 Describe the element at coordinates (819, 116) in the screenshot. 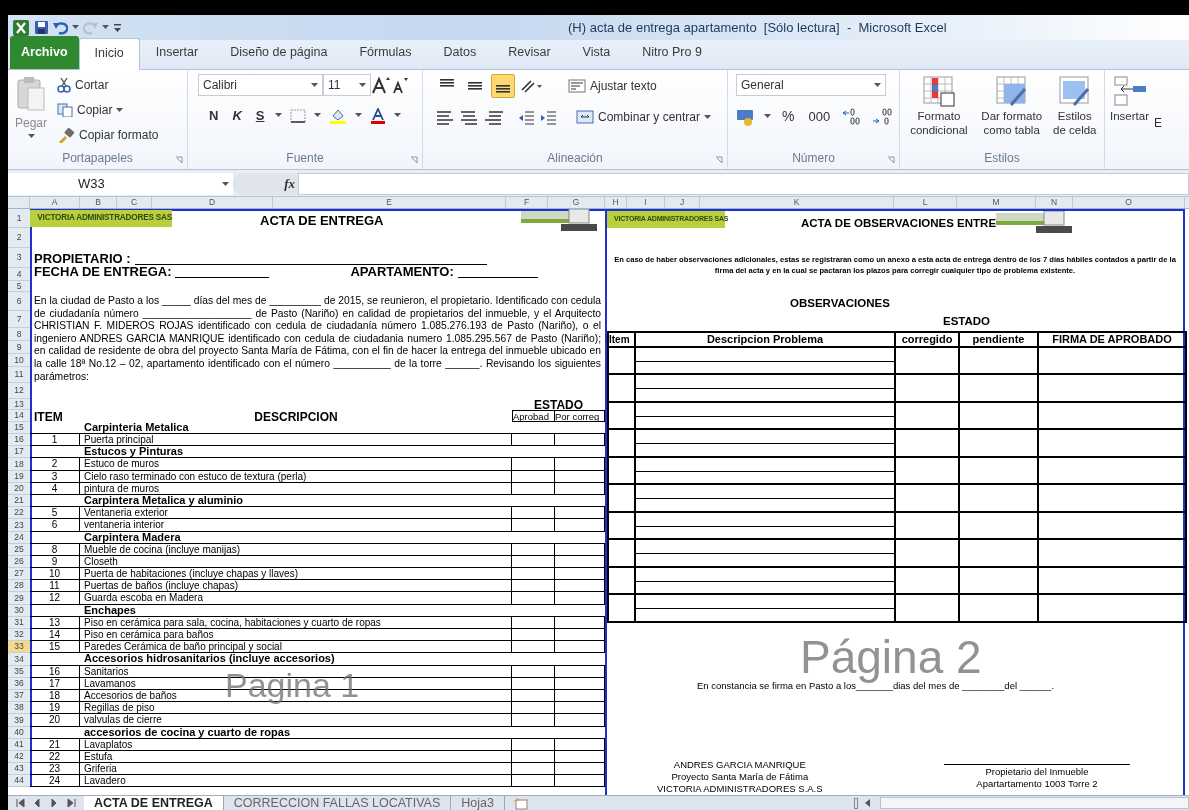

I see `thousands-button: 000` at that location.